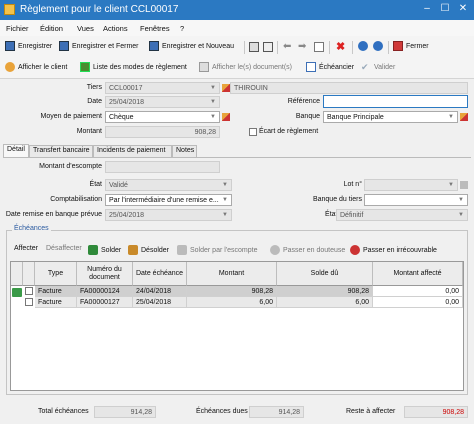 The image size is (474, 424). What do you see at coordinates (126, 88) in the screenshot?
I see `tiers-code-value: CCL00017` at bounding box center [126, 88].